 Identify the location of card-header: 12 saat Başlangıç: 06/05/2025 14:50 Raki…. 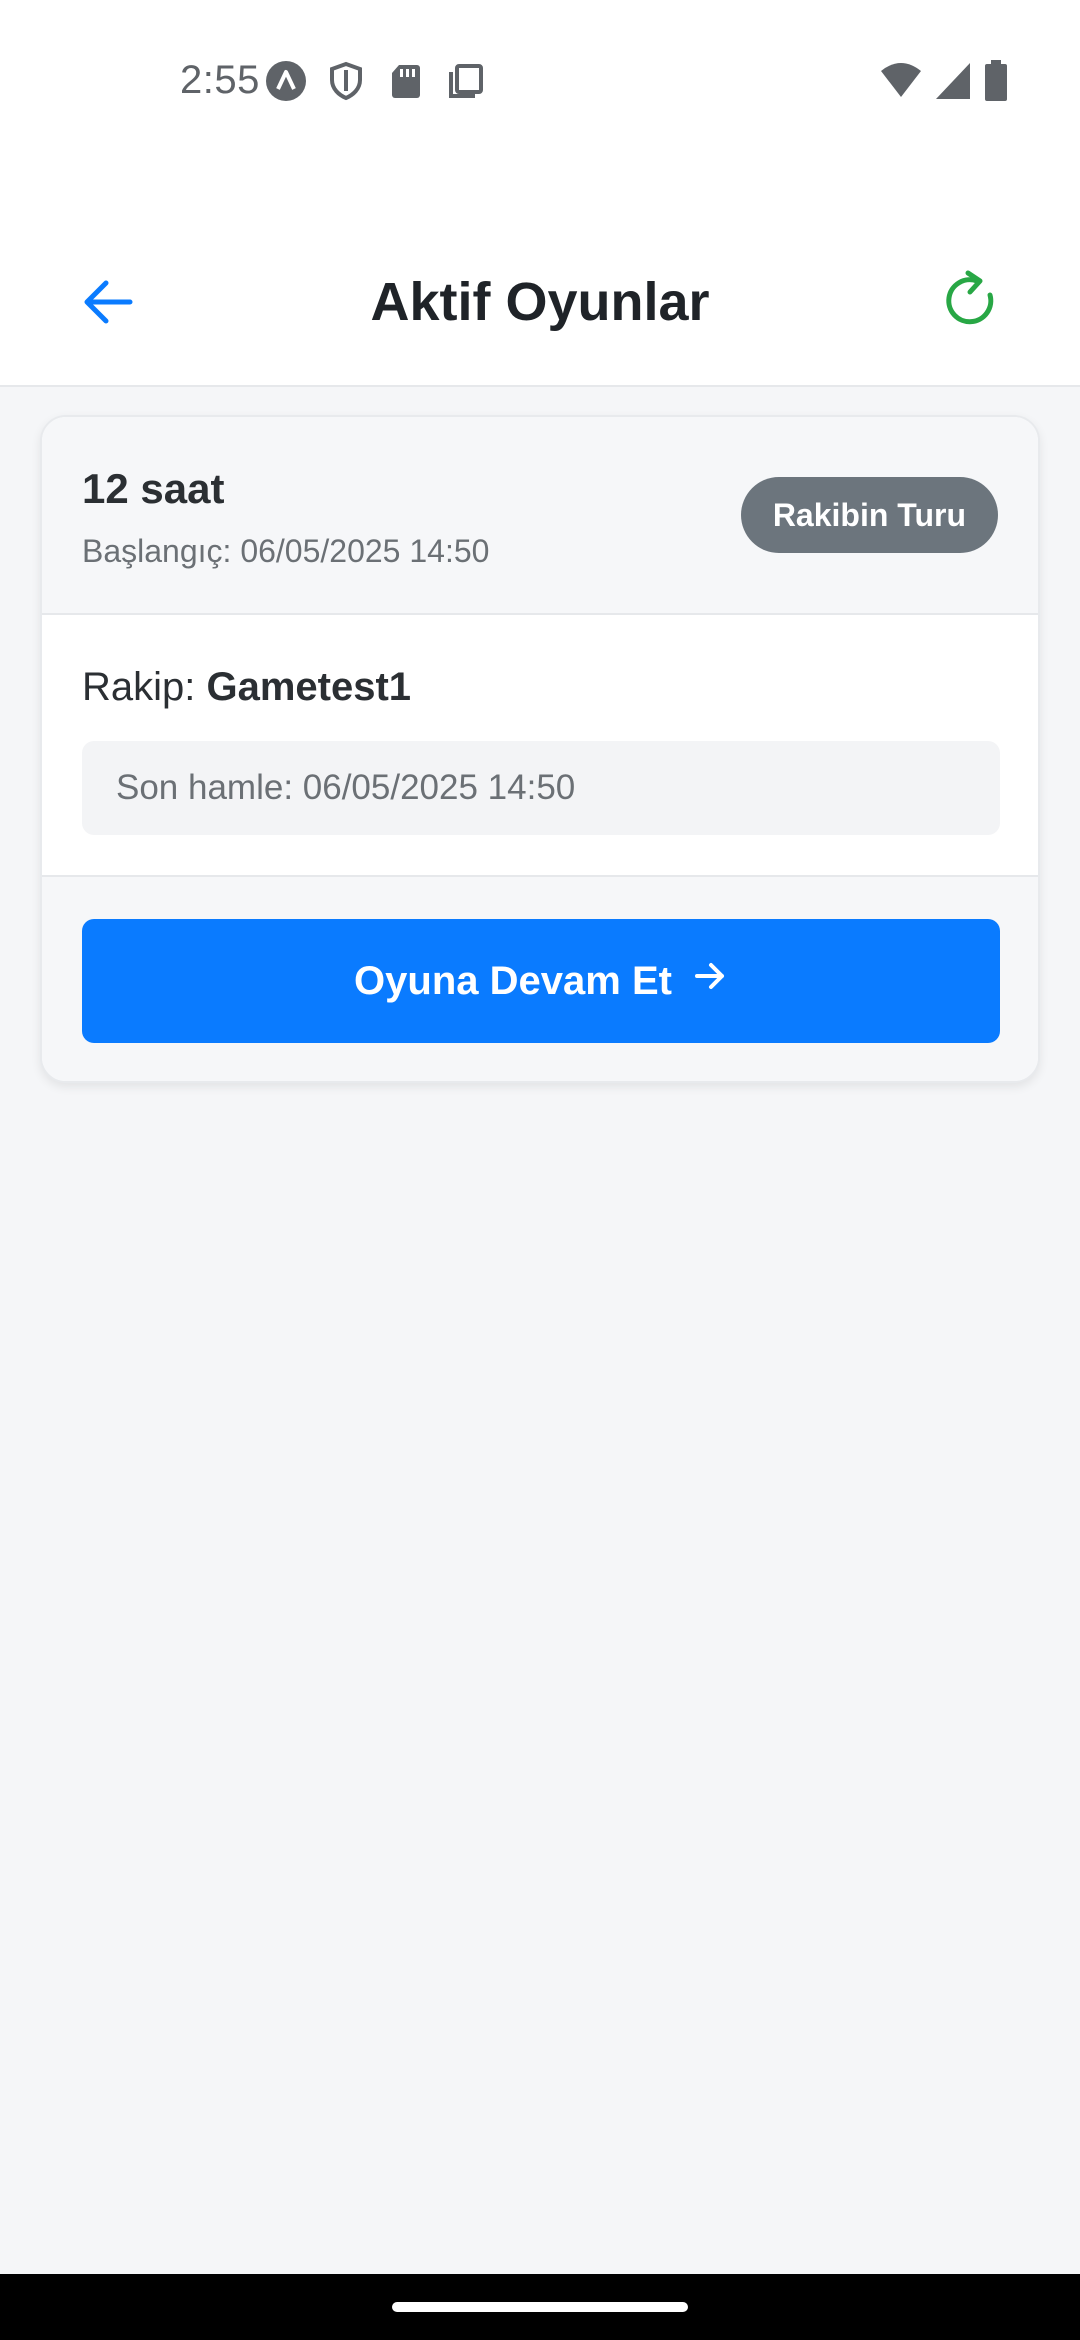
(540, 516).